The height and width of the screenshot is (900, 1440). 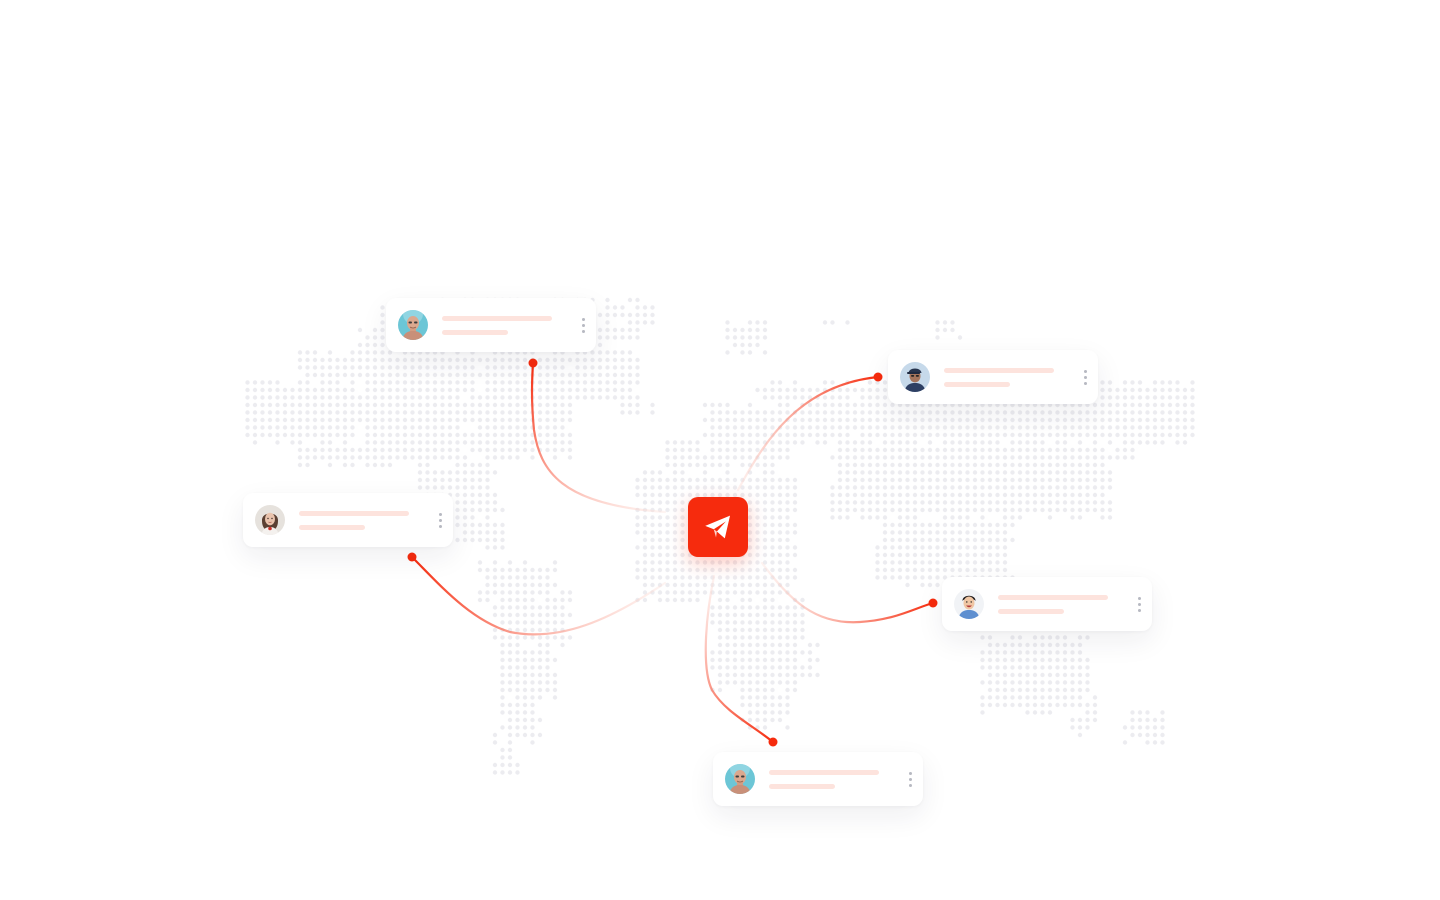 I want to click on contact-card-right, so click(x=1047, y=604).